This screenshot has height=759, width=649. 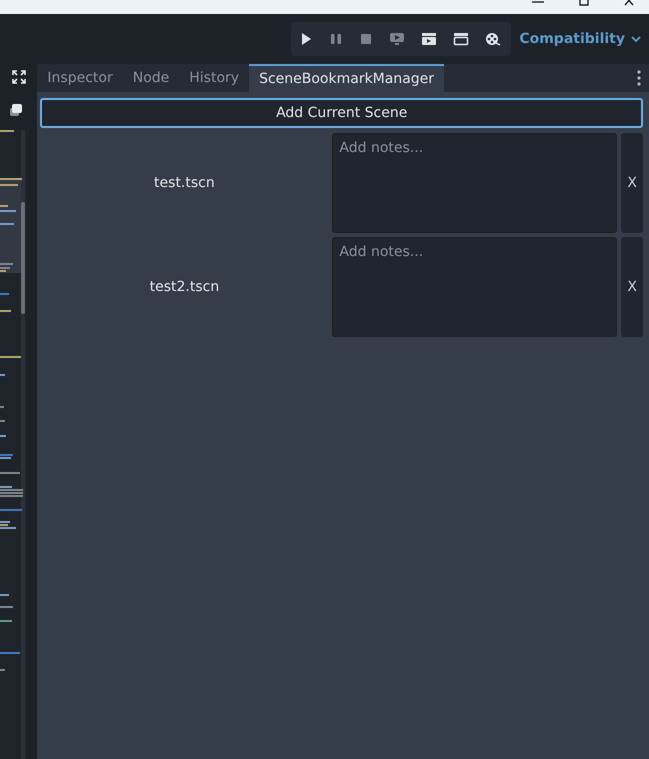 What do you see at coordinates (184, 183) in the screenshot?
I see `scene-name: test.tscn` at bounding box center [184, 183].